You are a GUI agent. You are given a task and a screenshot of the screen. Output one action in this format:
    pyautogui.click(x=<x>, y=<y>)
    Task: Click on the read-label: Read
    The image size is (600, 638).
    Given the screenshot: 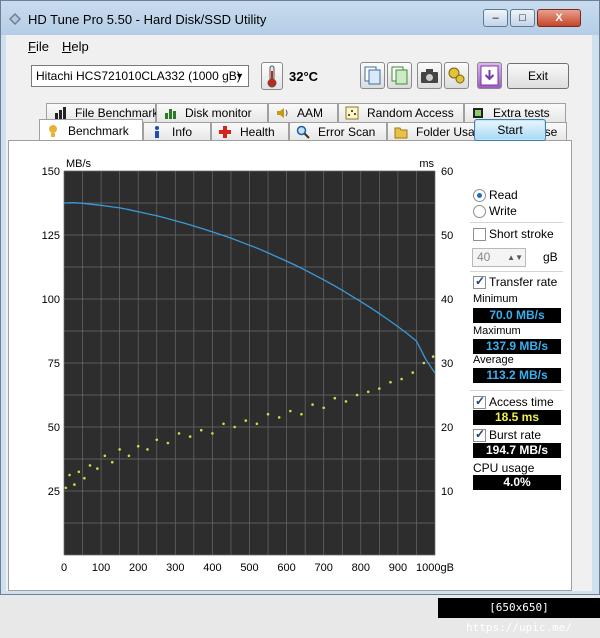 What is the action you would take?
    pyautogui.click(x=503, y=195)
    